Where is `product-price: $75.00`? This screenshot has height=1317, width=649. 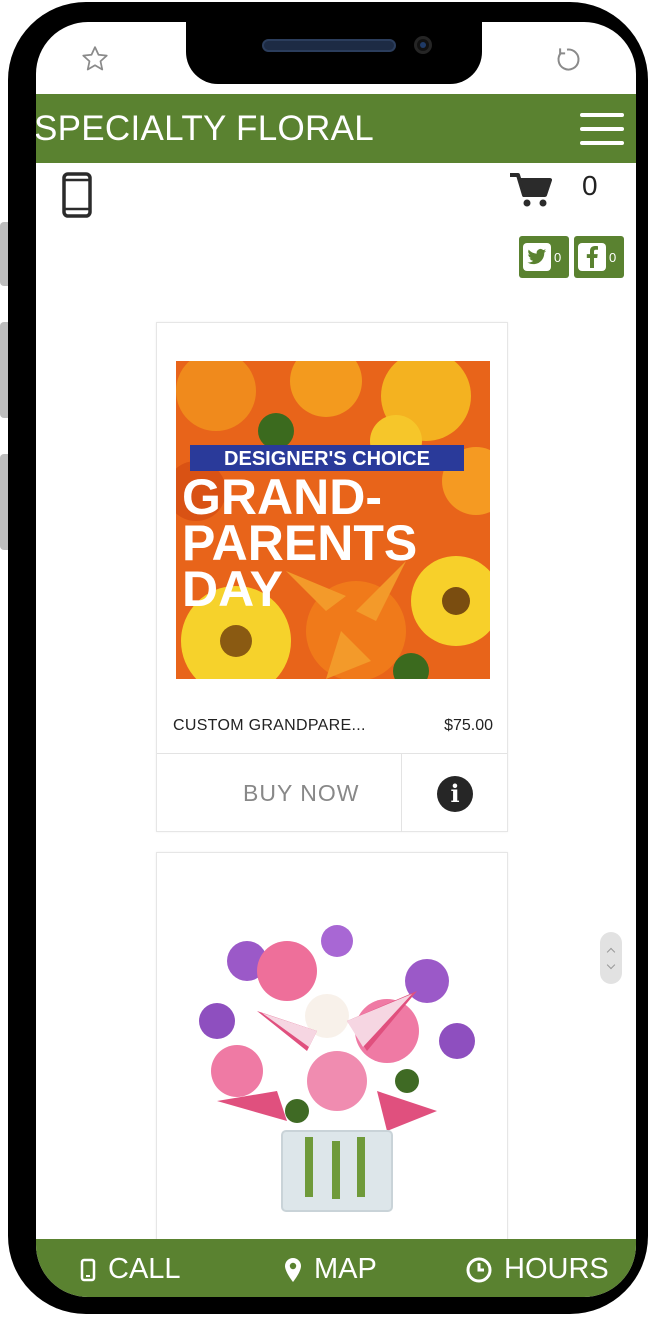
product-price: $75.00 is located at coordinates (468, 725).